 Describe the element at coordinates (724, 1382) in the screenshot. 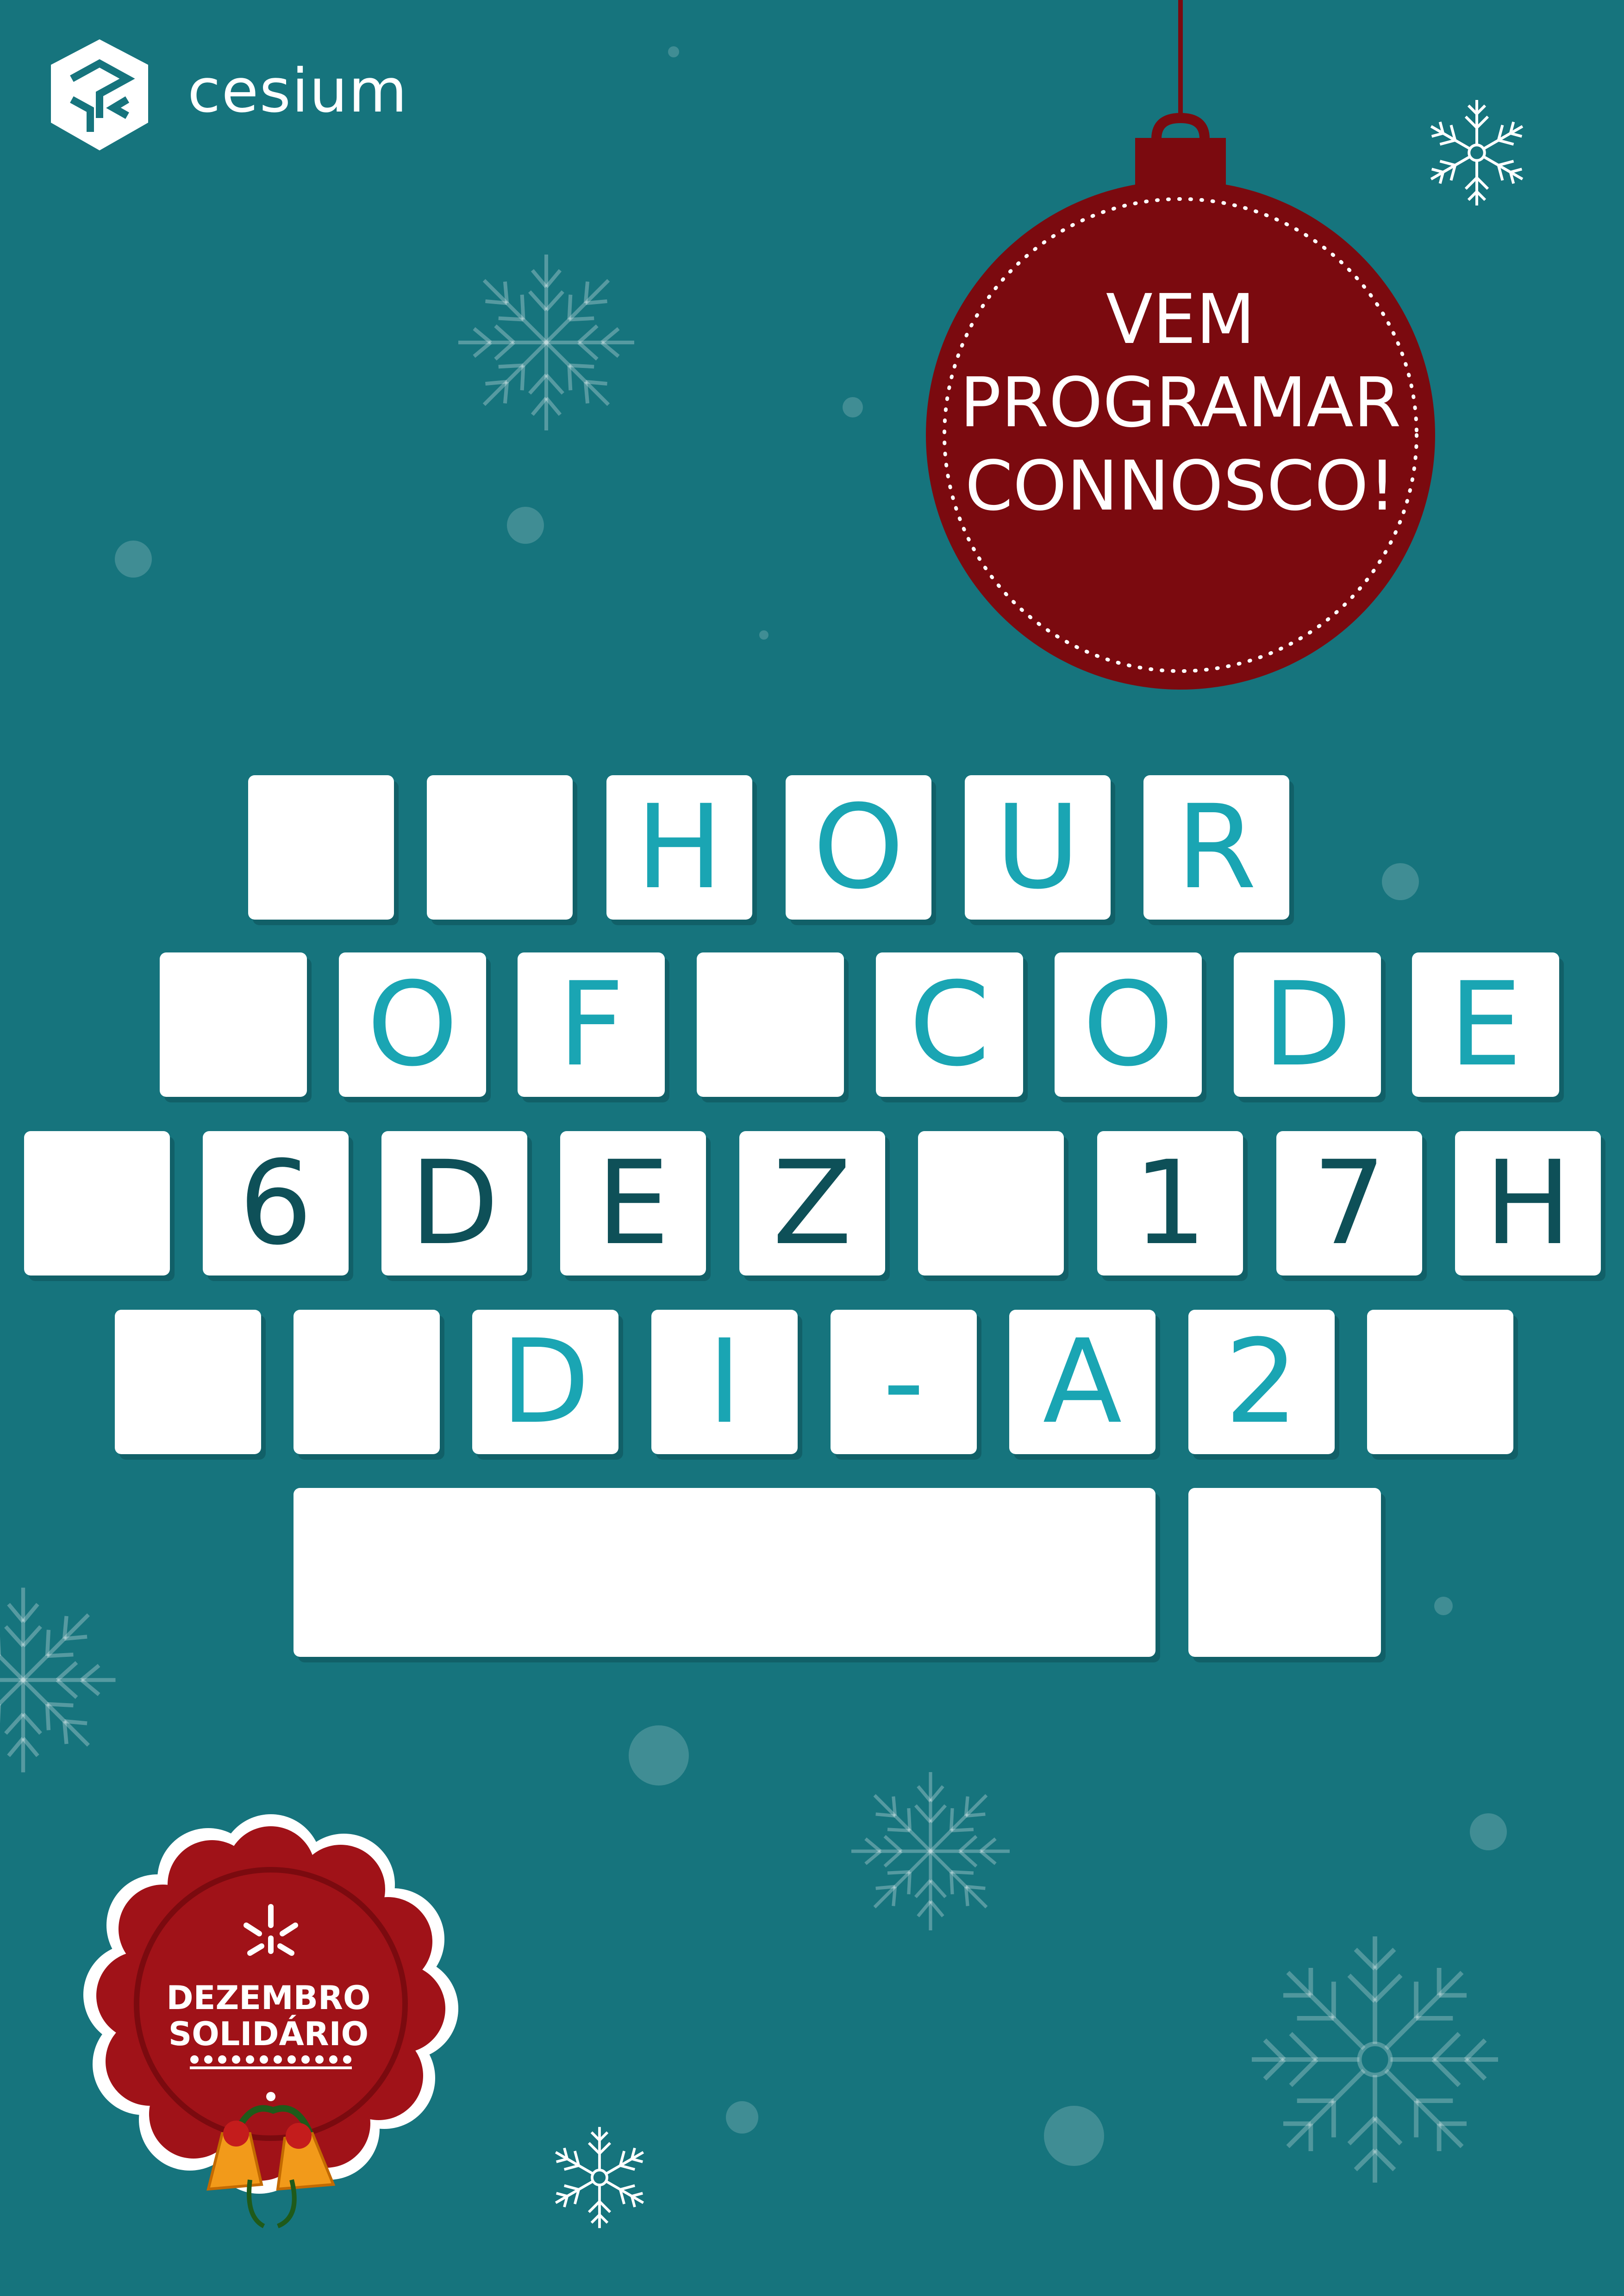

I see `key-room-char: I` at that location.